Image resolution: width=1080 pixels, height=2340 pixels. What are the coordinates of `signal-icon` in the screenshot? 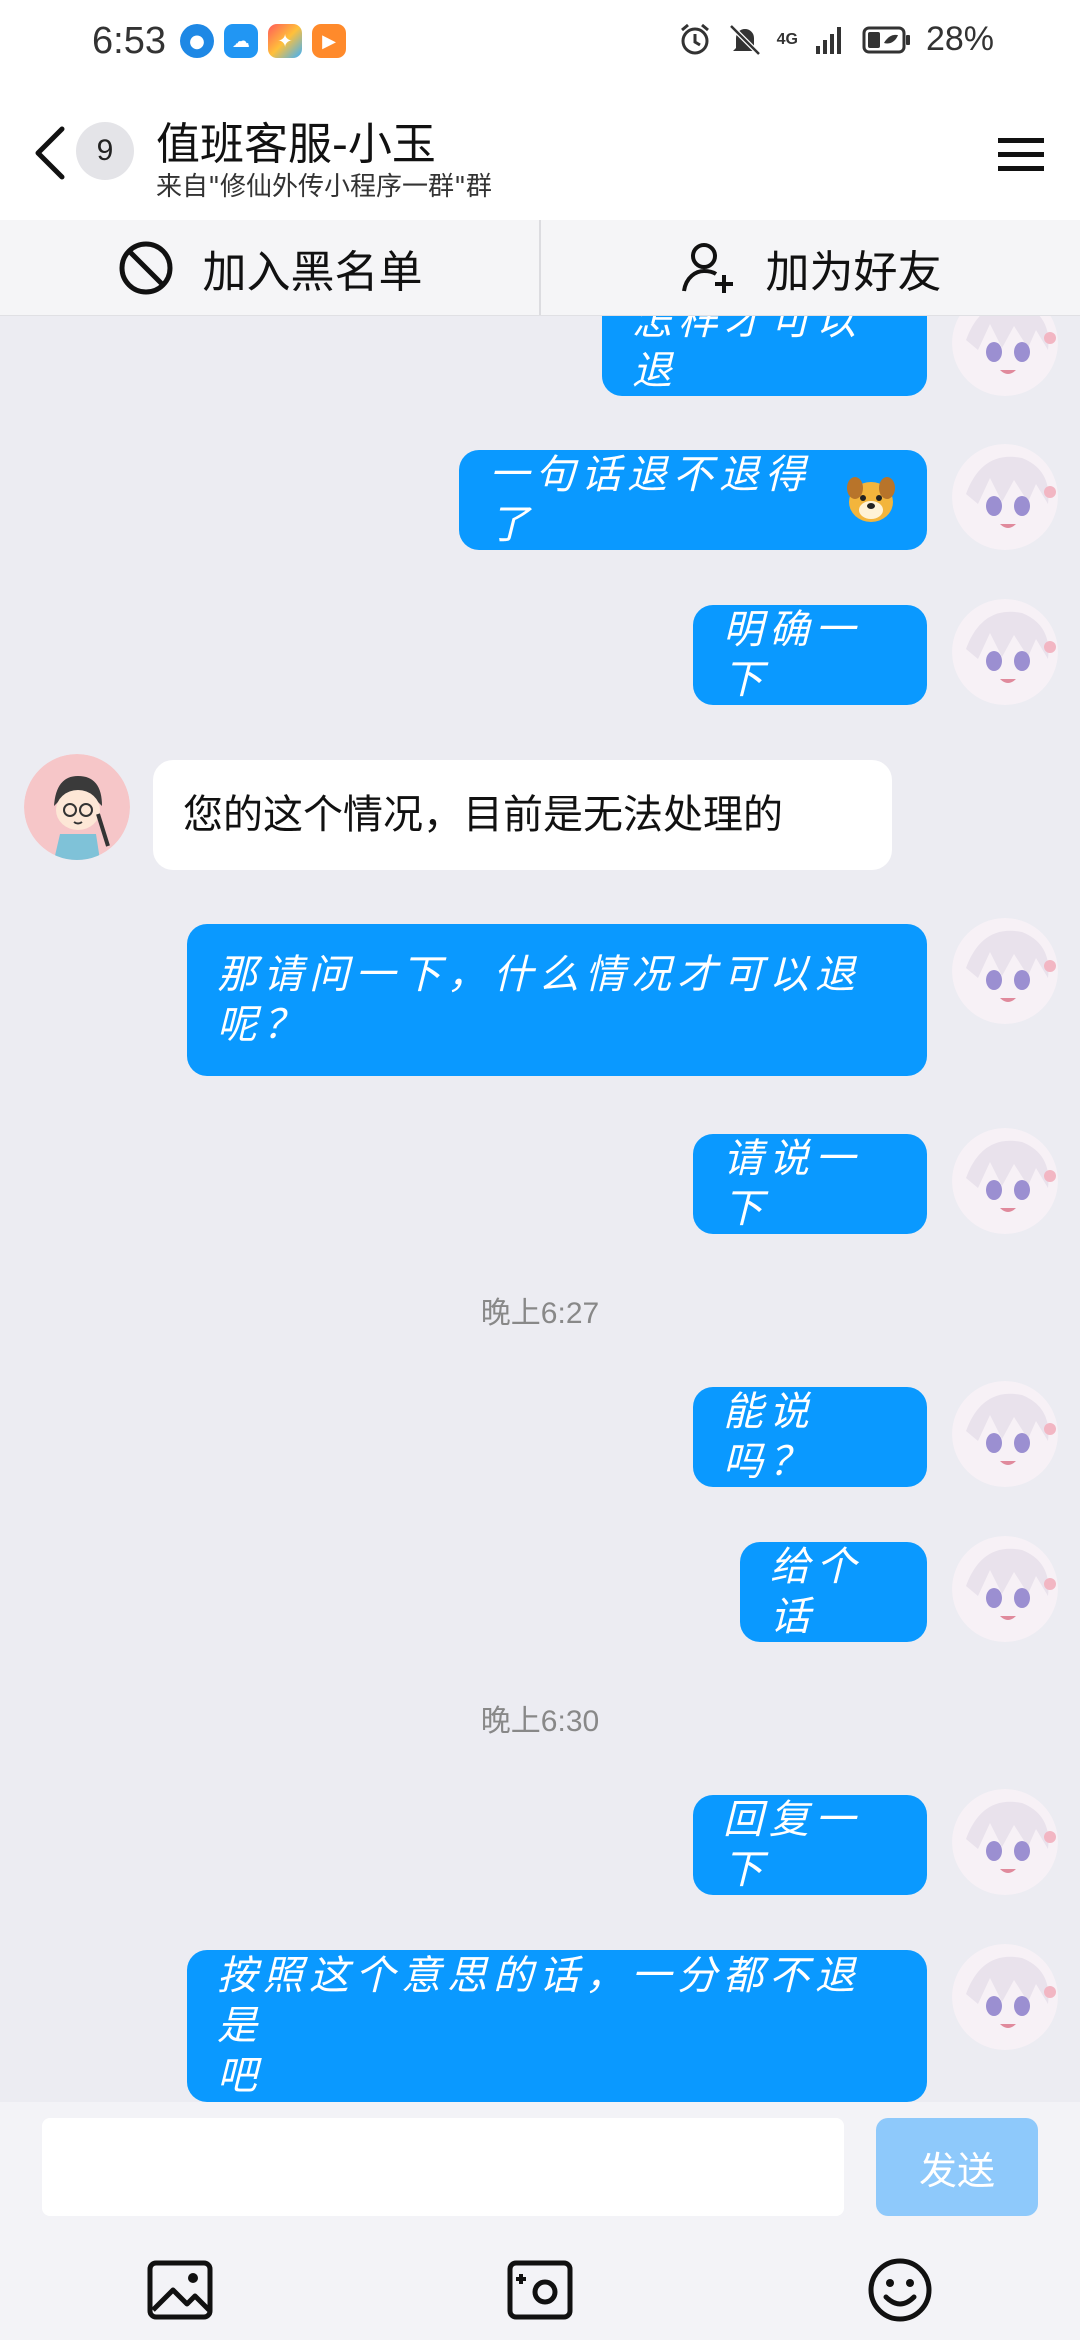 It's located at (828, 40).